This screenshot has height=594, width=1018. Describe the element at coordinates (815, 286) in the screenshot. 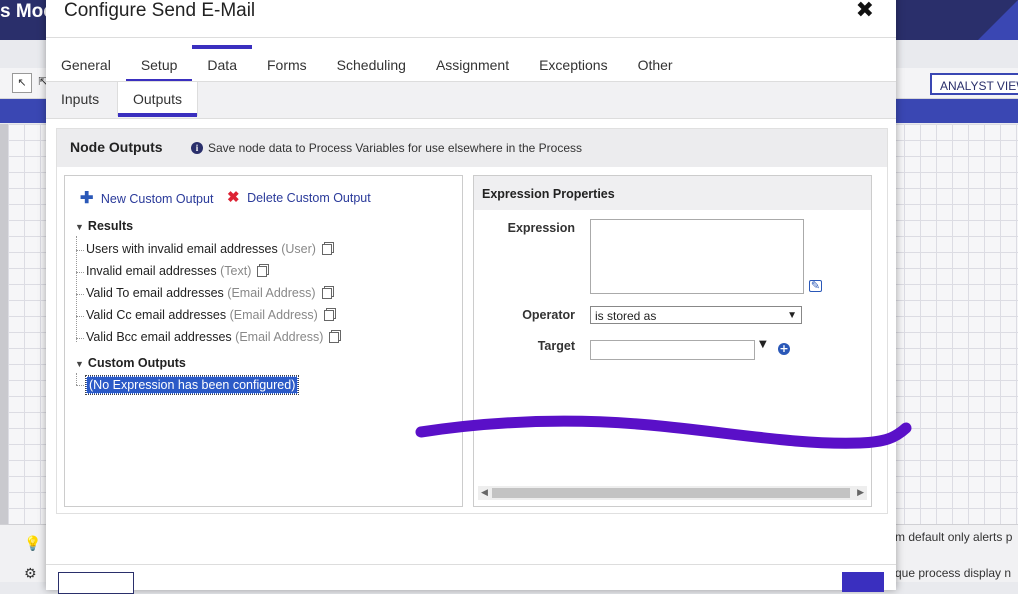

I see `edit-expression-icon: ✎` at that location.